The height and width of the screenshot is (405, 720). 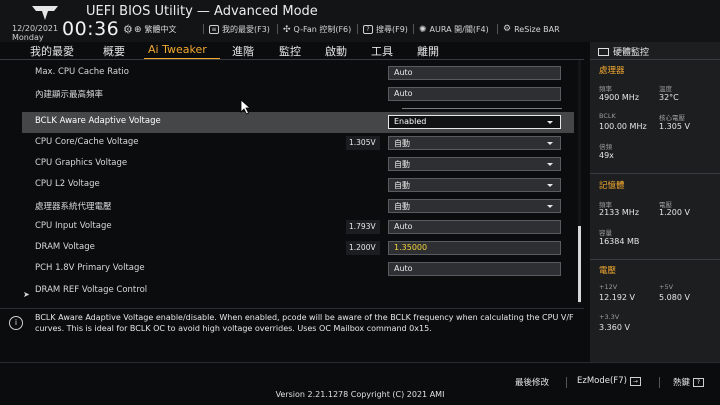 I want to click on favorites-button: ≡ 我的最愛(F3), so click(x=236, y=29).